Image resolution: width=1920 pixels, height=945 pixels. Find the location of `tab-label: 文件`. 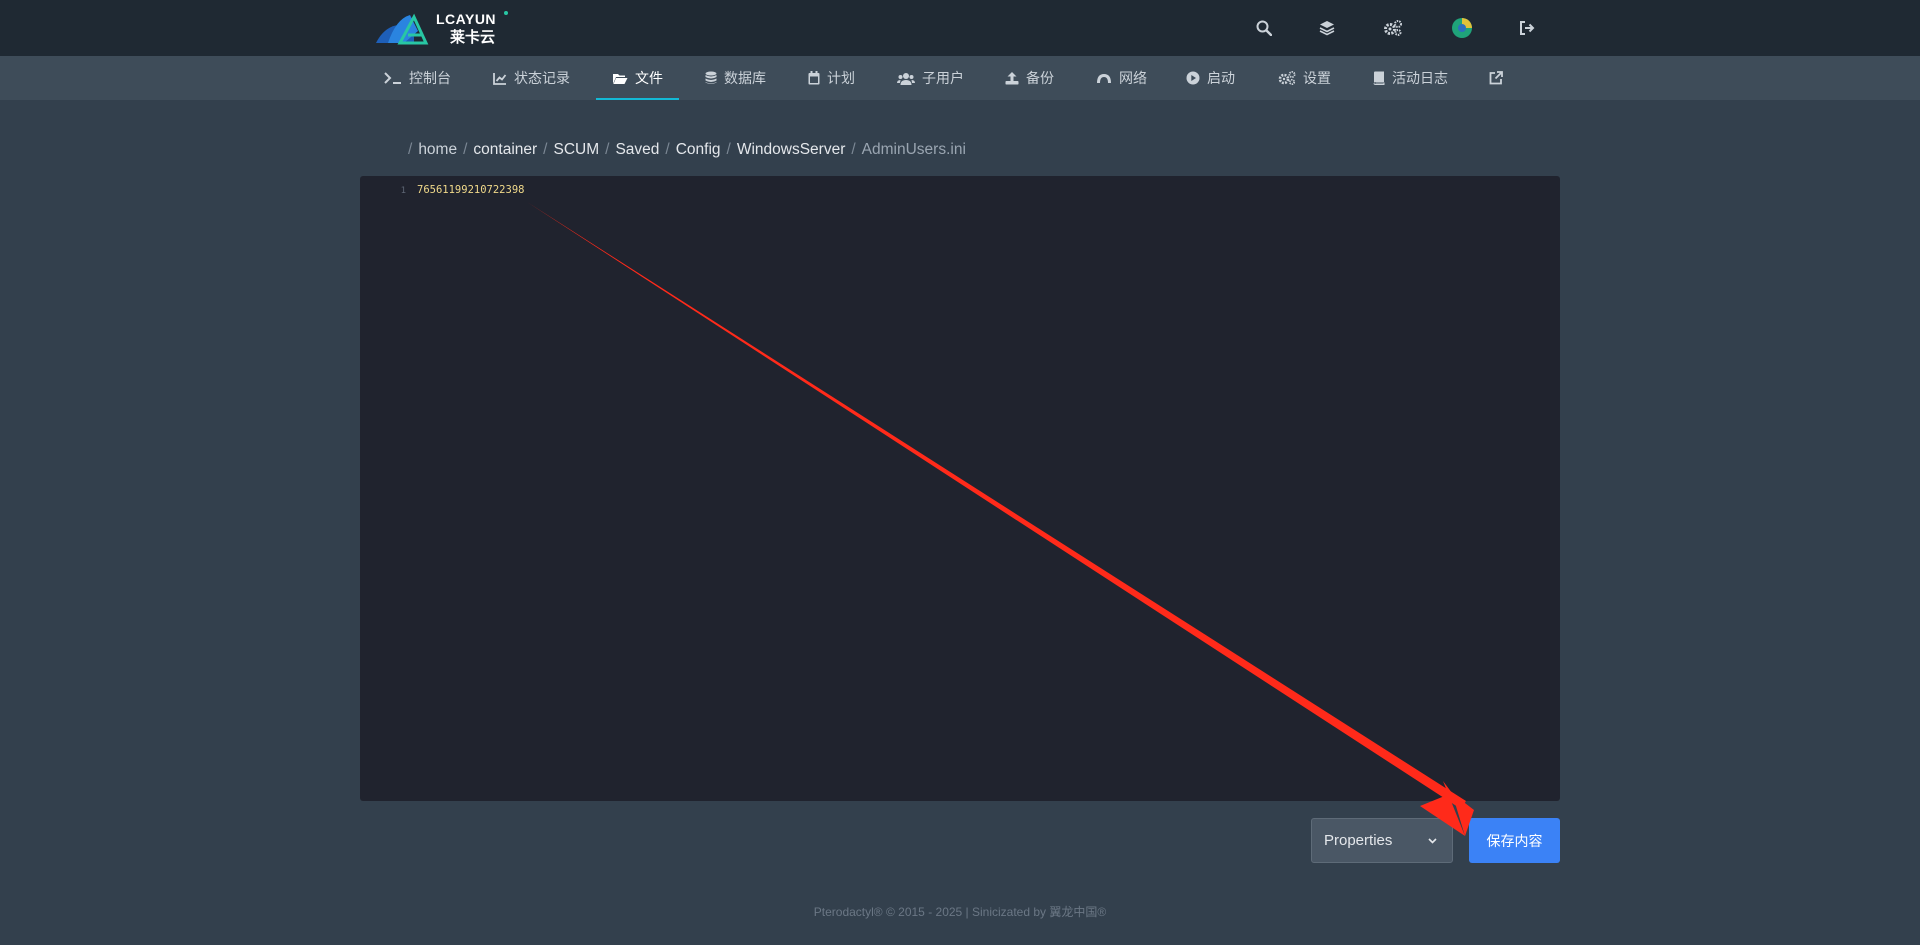

tab-label: 文件 is located at coordinates (649, 78).